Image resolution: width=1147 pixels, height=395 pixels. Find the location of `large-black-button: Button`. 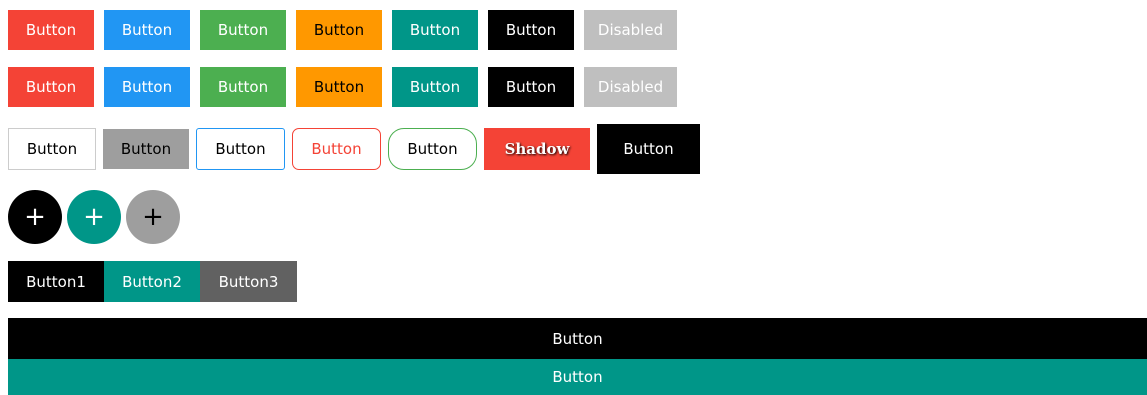

large-black-button: Button is located at coordinates (648, 149).